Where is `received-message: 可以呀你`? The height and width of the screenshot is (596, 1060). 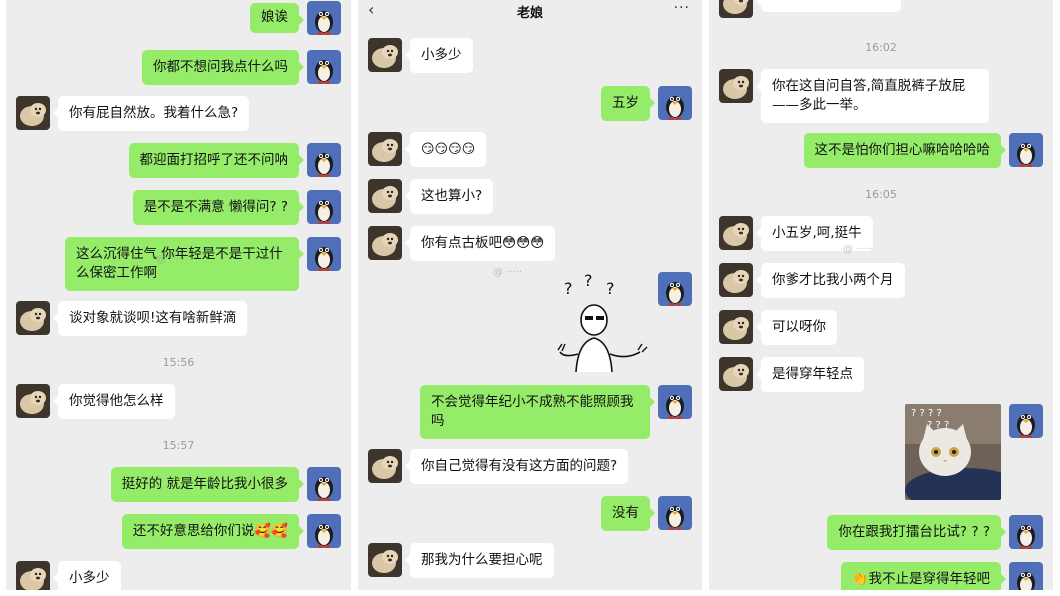 received-message: 可以呀你 is located at coordinates (796, 327).